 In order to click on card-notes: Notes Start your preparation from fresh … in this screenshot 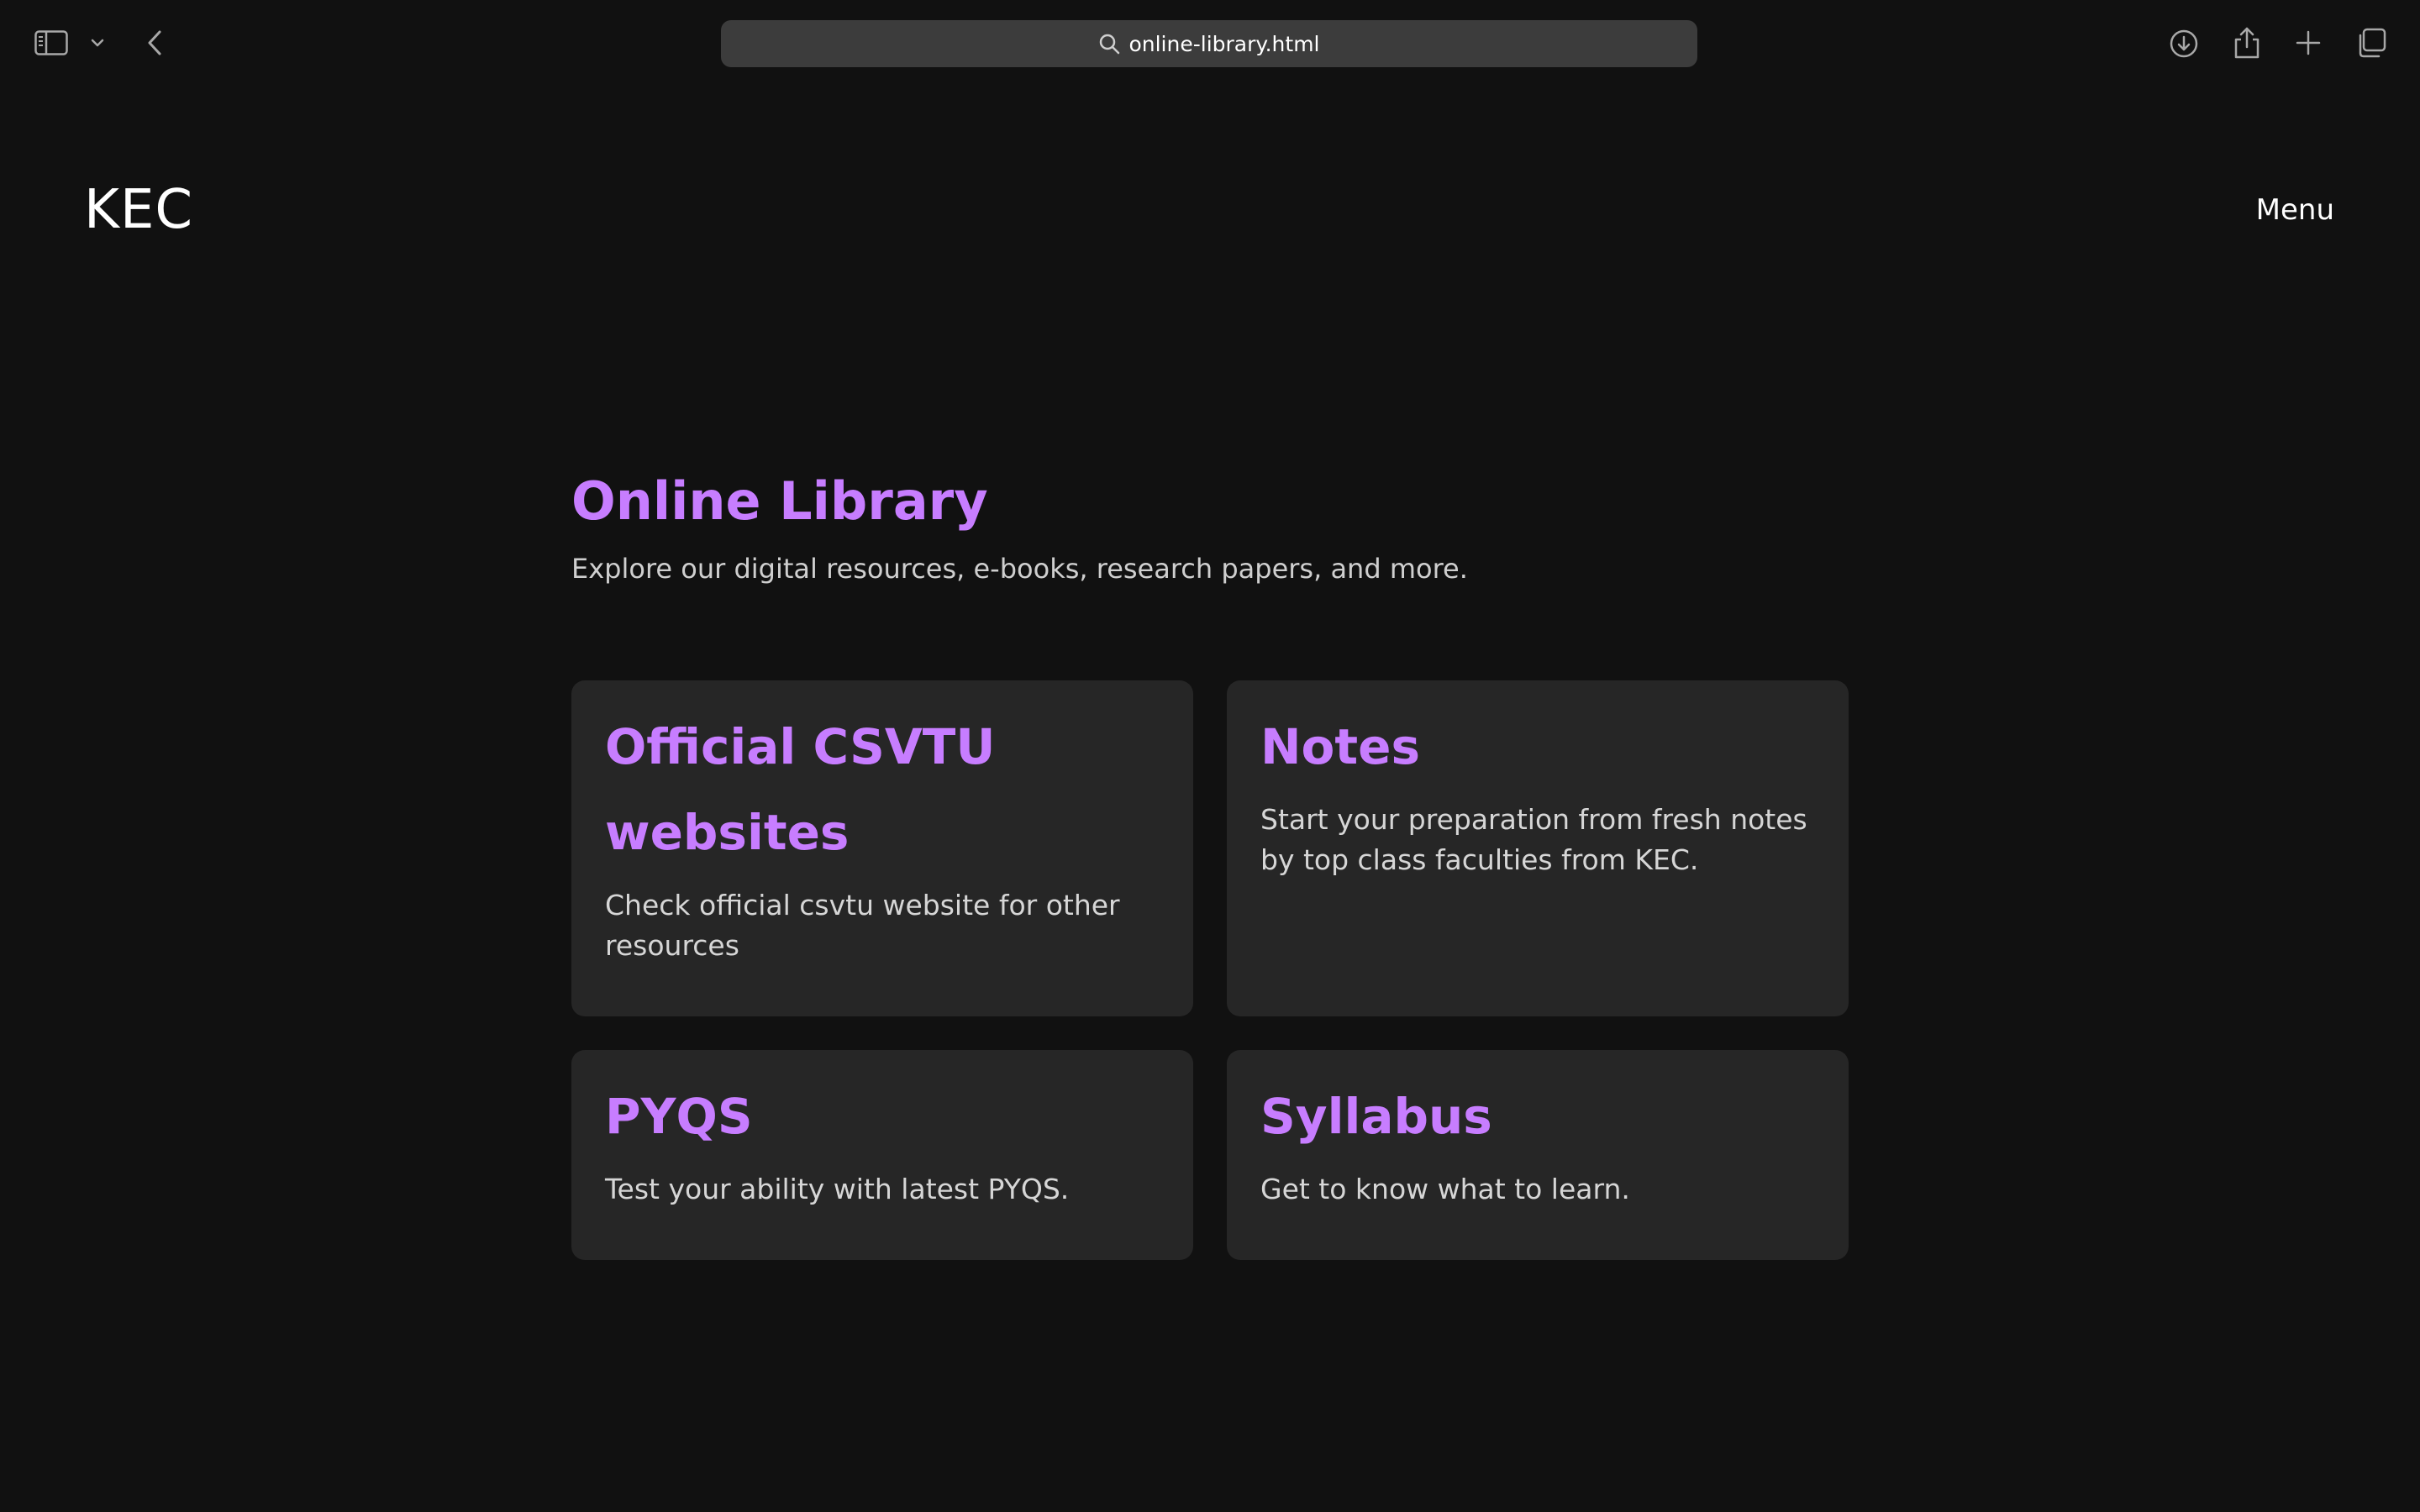, I will do `click(1538, 848)`.